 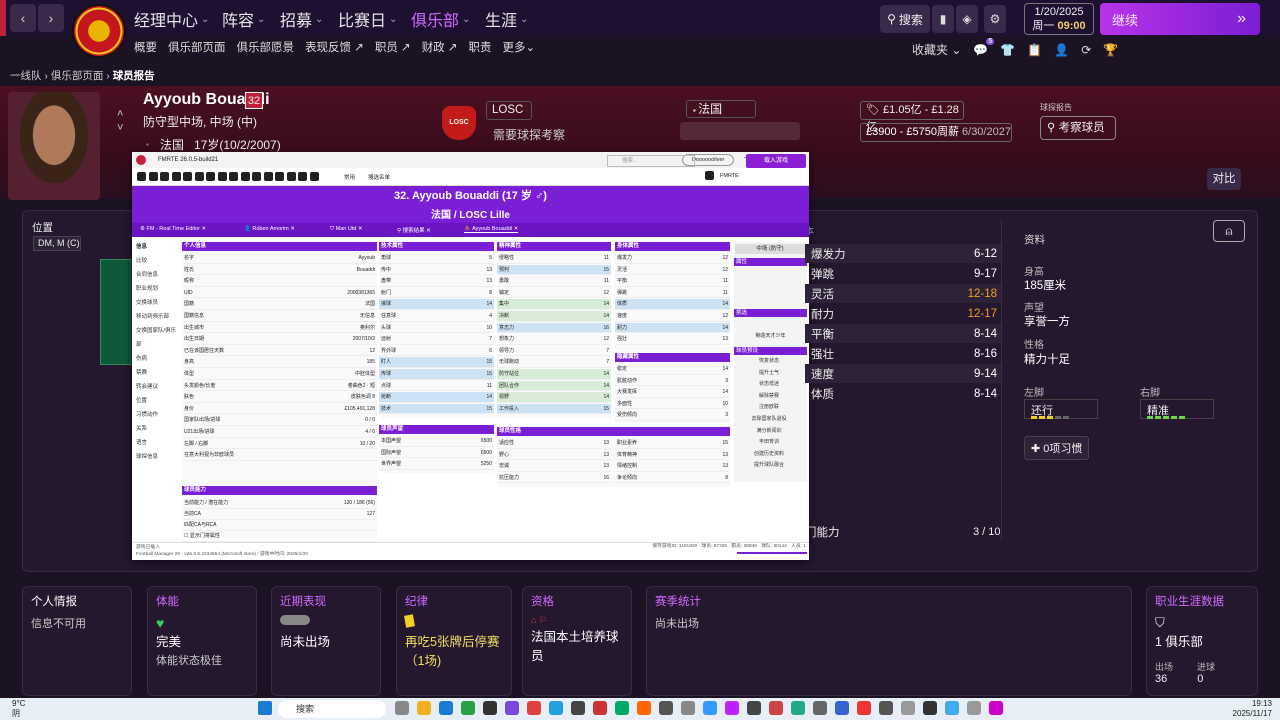 What do you see at coordinates (672, 443) in the screenshot?
I see `personality-row: 职业素养 15` at bounding box center [672, 443].